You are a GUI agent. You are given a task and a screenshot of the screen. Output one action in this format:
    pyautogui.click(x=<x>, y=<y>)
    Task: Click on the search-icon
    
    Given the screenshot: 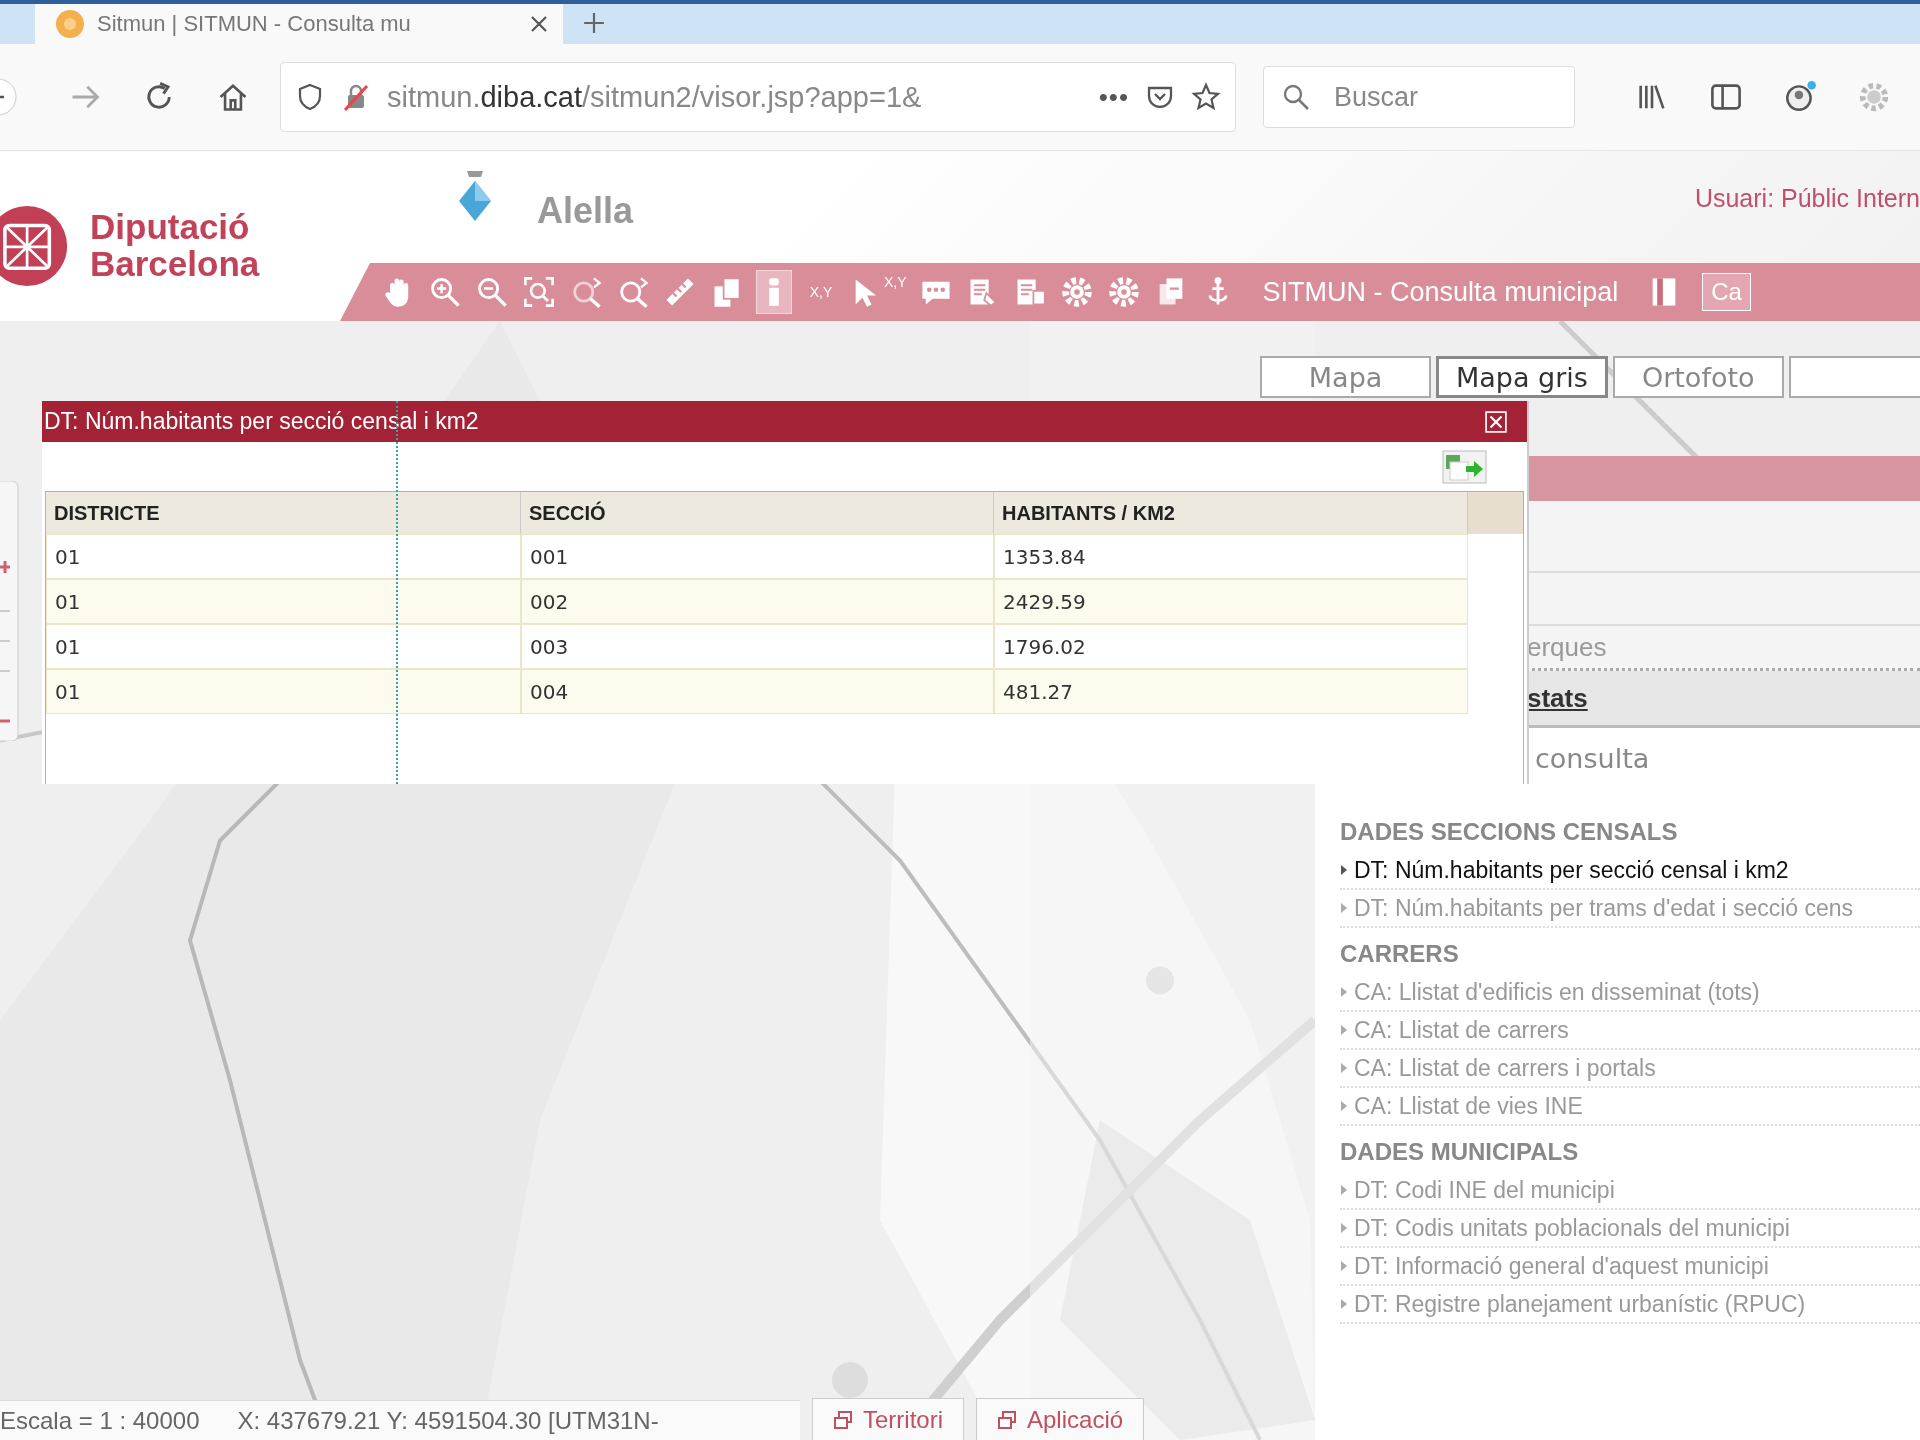 What is the action you would take?
    pyautogui.click(x=1296, y=97)
    